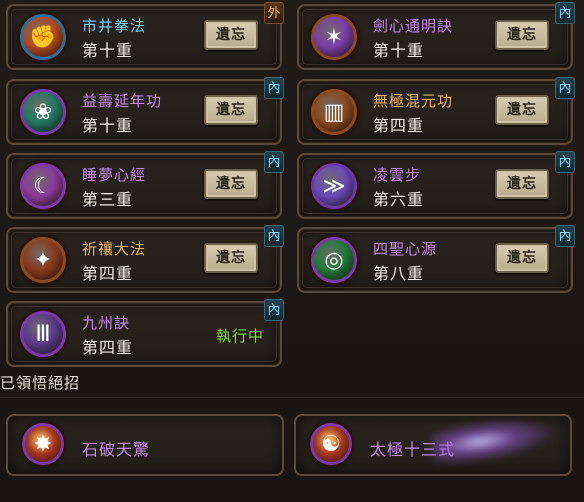  What do you see at coordinates (114, 175) in the screenshot?
I see `skill-name: 睡夢心經` at bounding box center [114, 175].